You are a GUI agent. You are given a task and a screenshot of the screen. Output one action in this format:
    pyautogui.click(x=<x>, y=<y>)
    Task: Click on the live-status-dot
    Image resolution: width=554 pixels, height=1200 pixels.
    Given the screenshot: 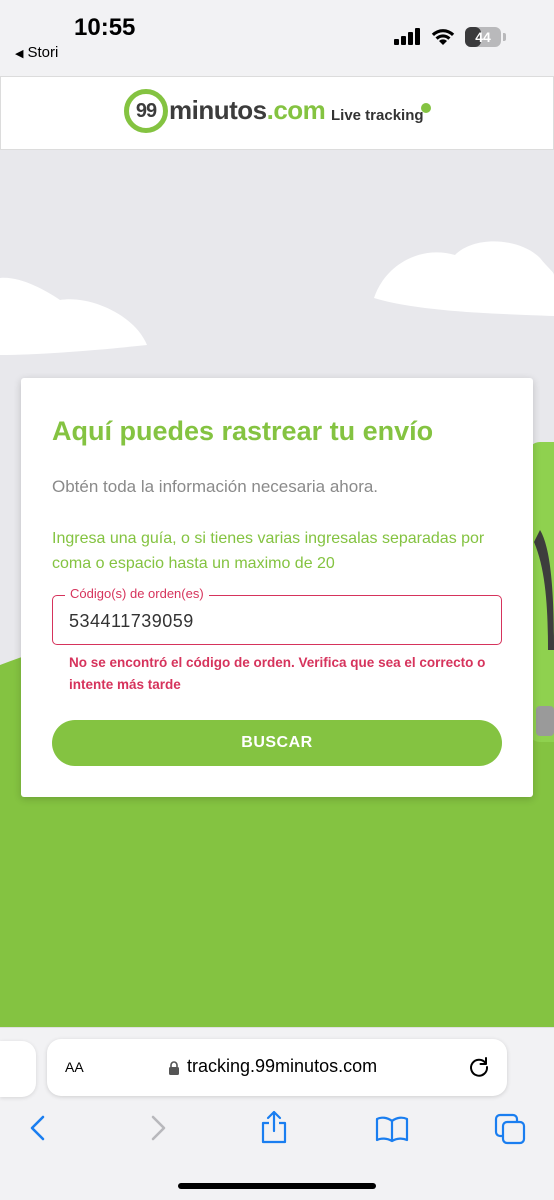 What is the action you would take?
    pyautogui.click(x=426, y=108)
    